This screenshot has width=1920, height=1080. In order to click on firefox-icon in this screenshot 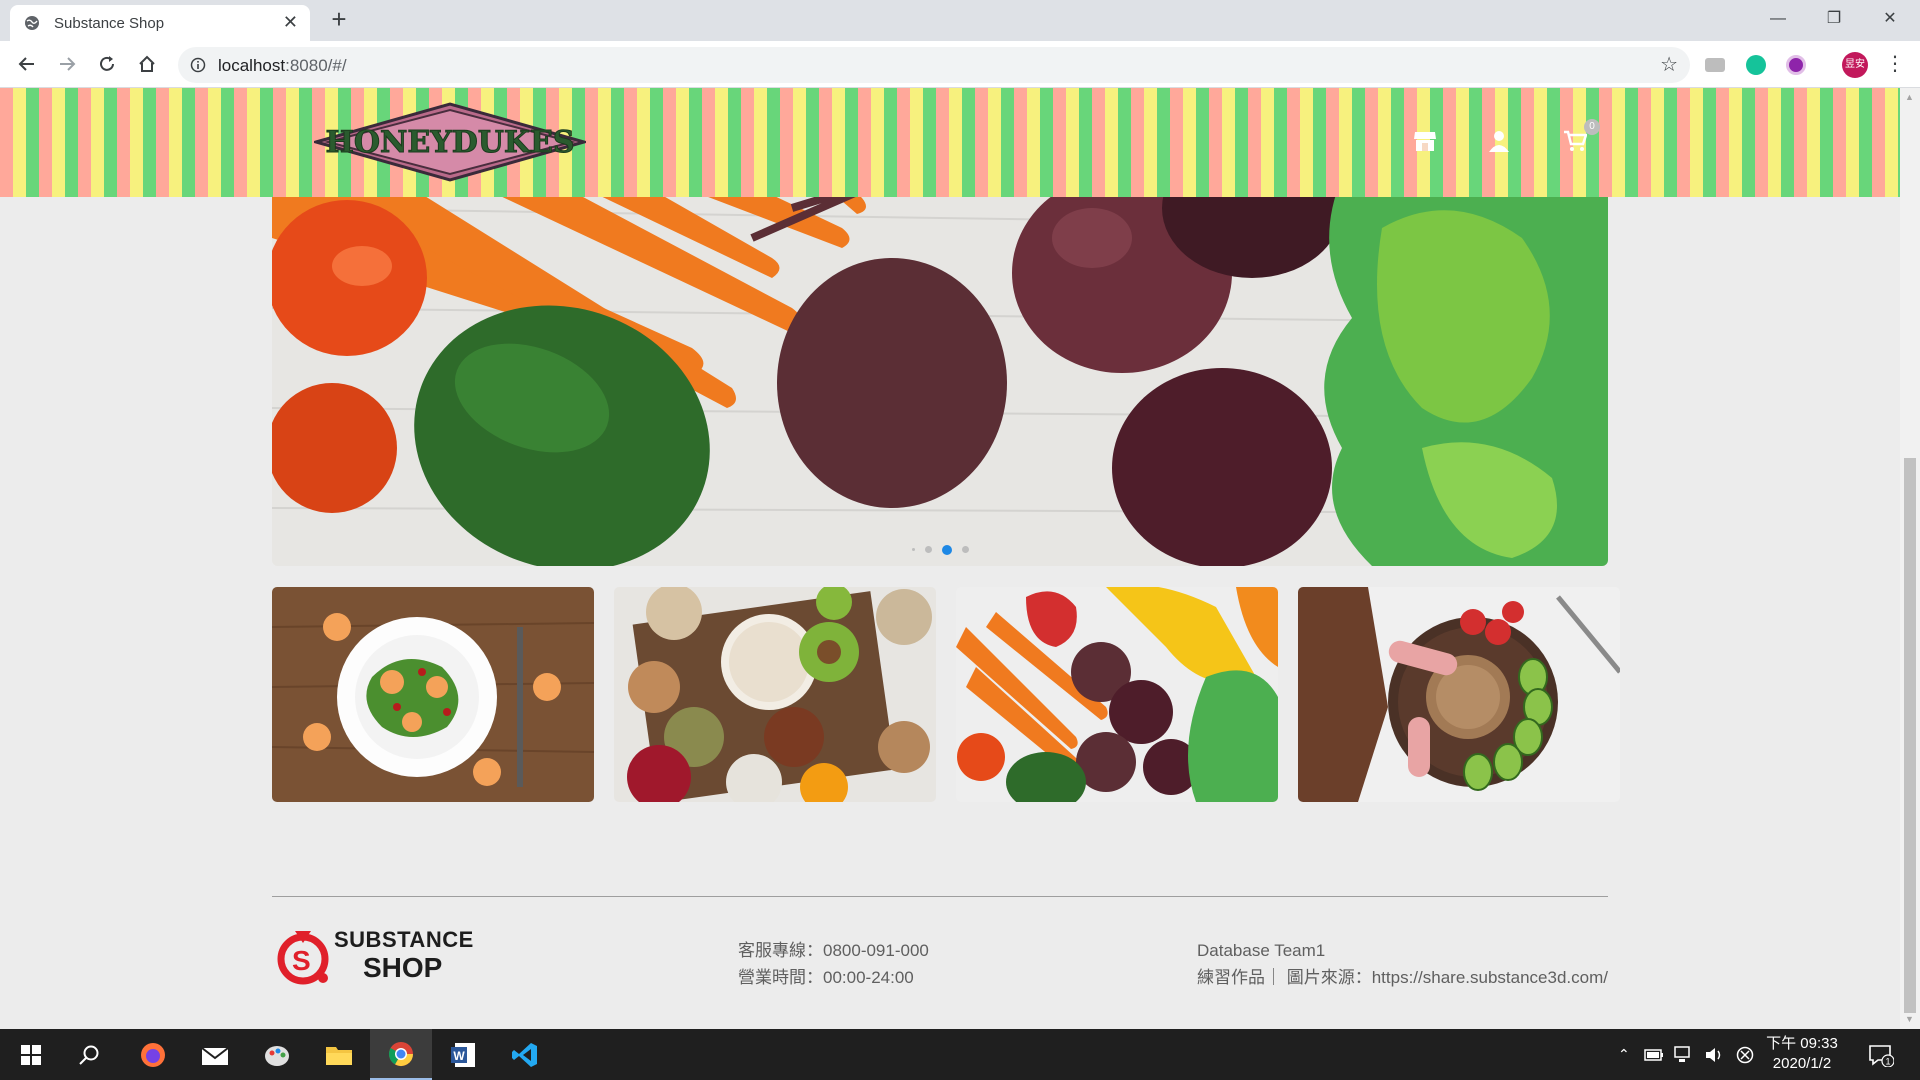, I will do `click(153, 1054)`.